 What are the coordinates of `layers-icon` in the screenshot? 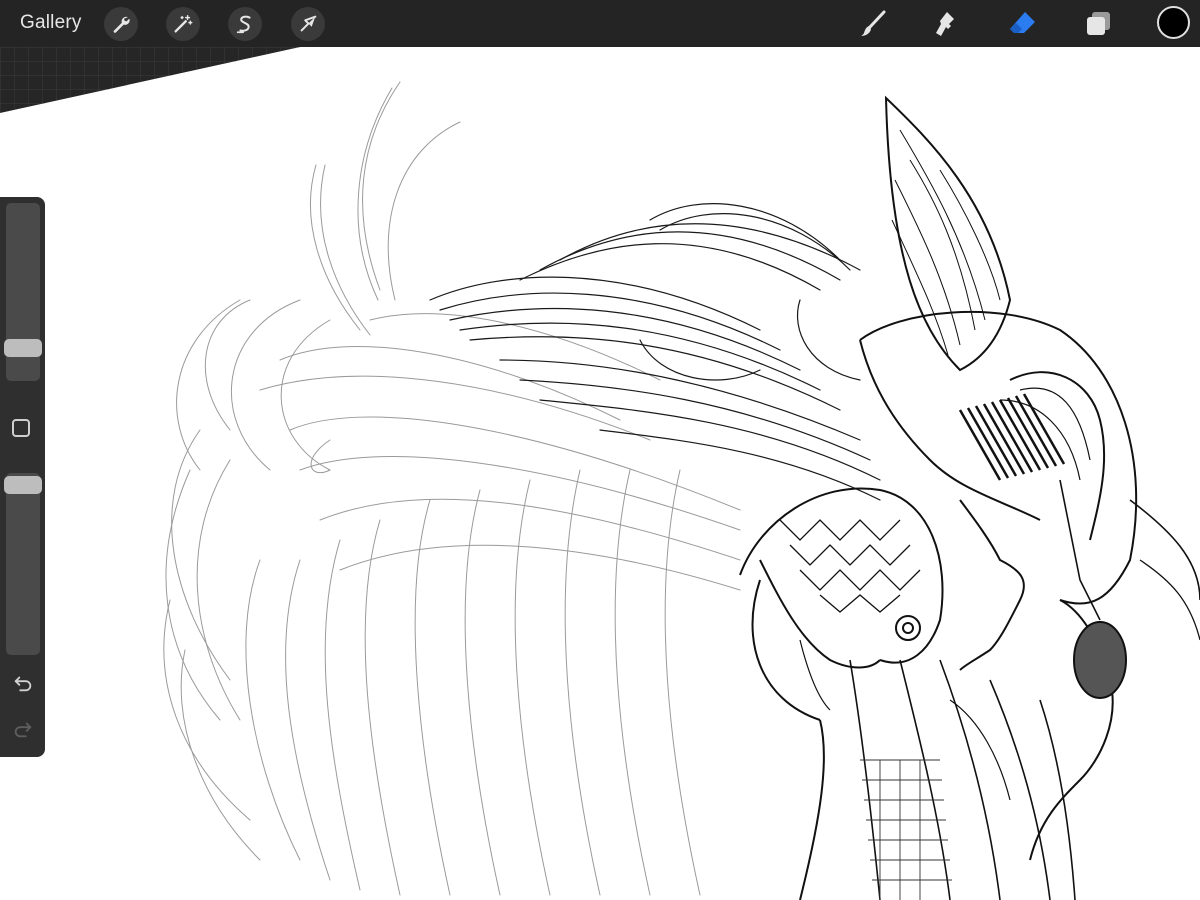 It's located at (1098, 23).